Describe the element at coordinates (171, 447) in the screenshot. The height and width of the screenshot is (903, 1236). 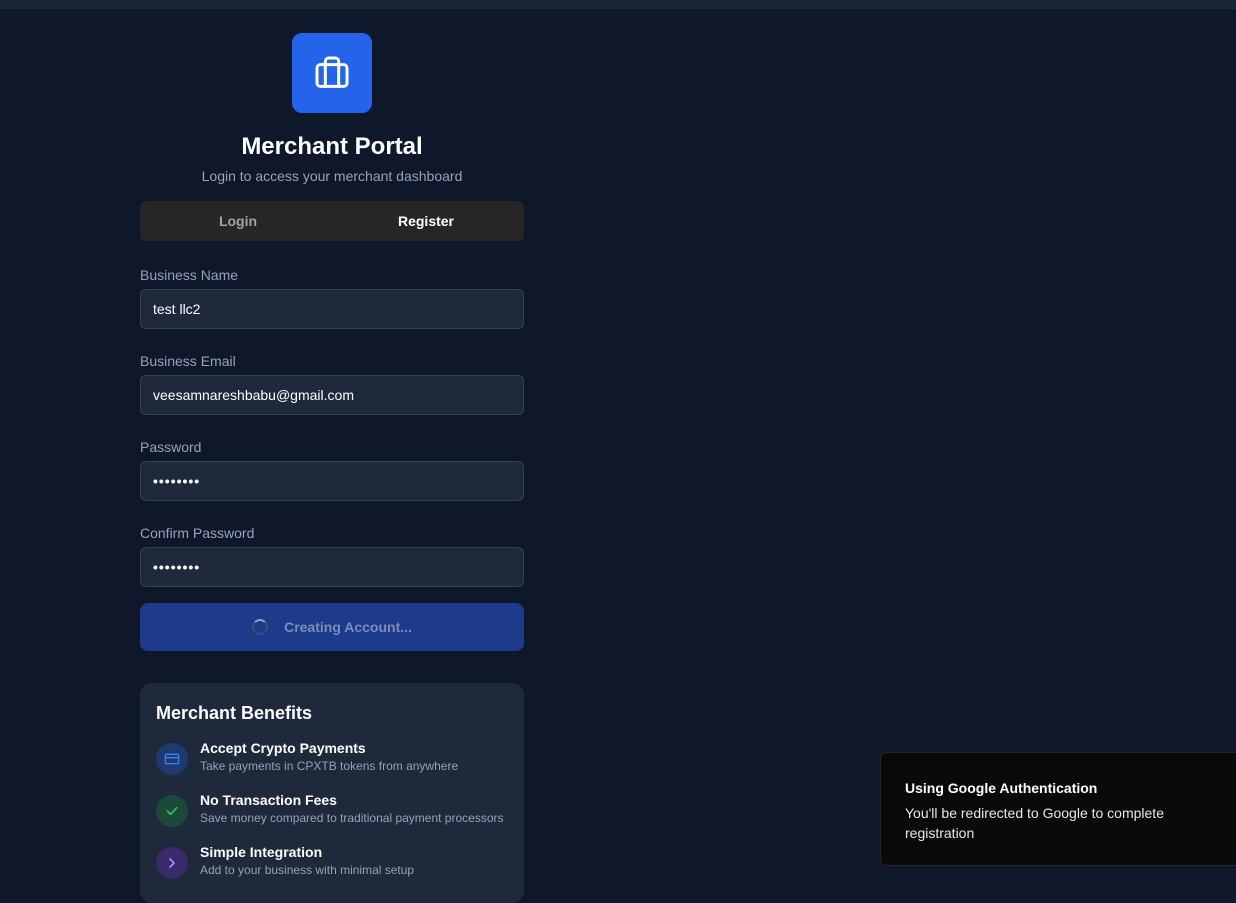
I see `password-label: Password` at that location.